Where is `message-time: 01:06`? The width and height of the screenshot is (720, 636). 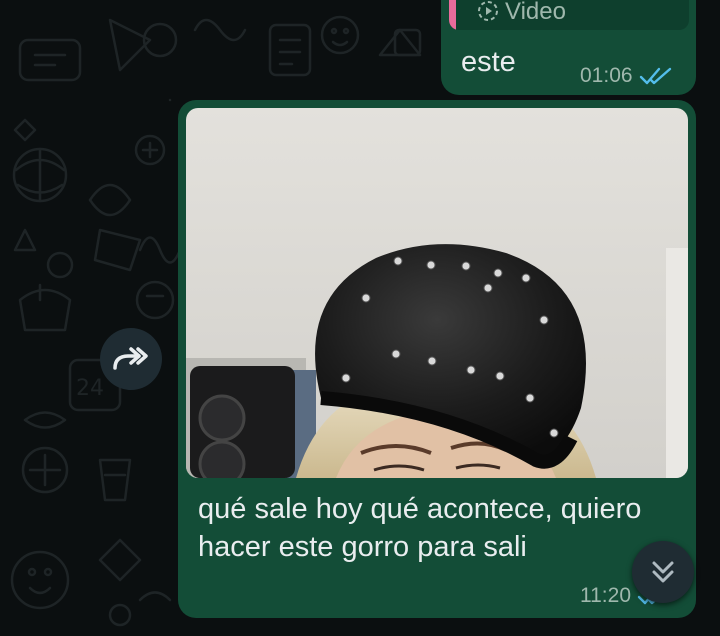
message-time: 01:06 is located at coordinates (606, 75).